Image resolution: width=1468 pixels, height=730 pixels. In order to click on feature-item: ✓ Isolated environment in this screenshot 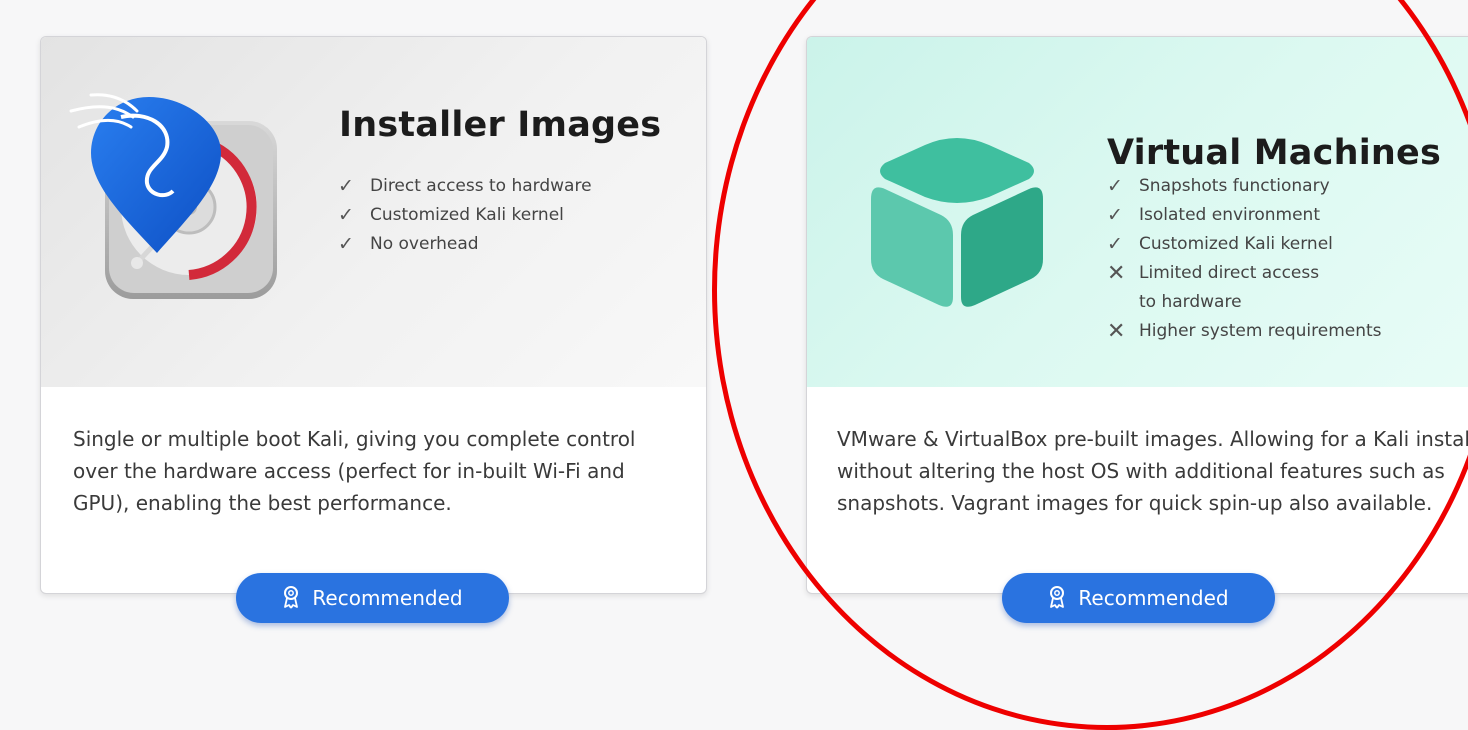, I will do `click(1244, 215)`.